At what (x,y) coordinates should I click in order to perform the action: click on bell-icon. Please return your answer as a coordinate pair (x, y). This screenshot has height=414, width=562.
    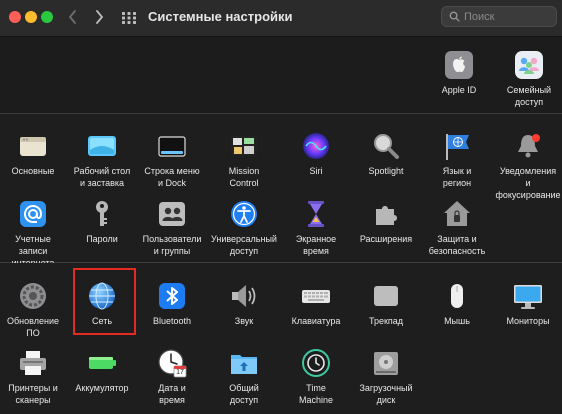
    Looking at the image, I should click on (528, 146).